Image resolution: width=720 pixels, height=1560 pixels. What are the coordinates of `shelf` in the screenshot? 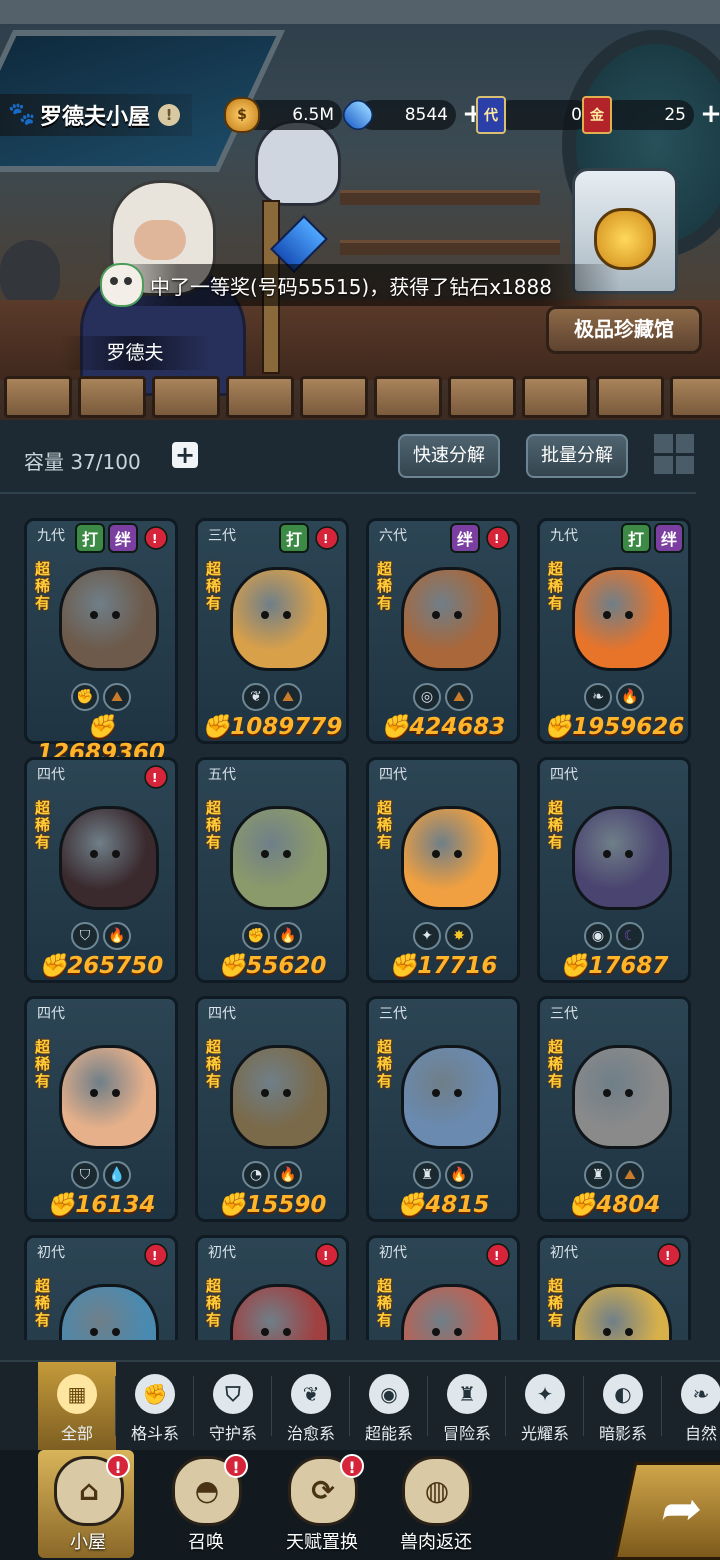 It's located at (440, 197).